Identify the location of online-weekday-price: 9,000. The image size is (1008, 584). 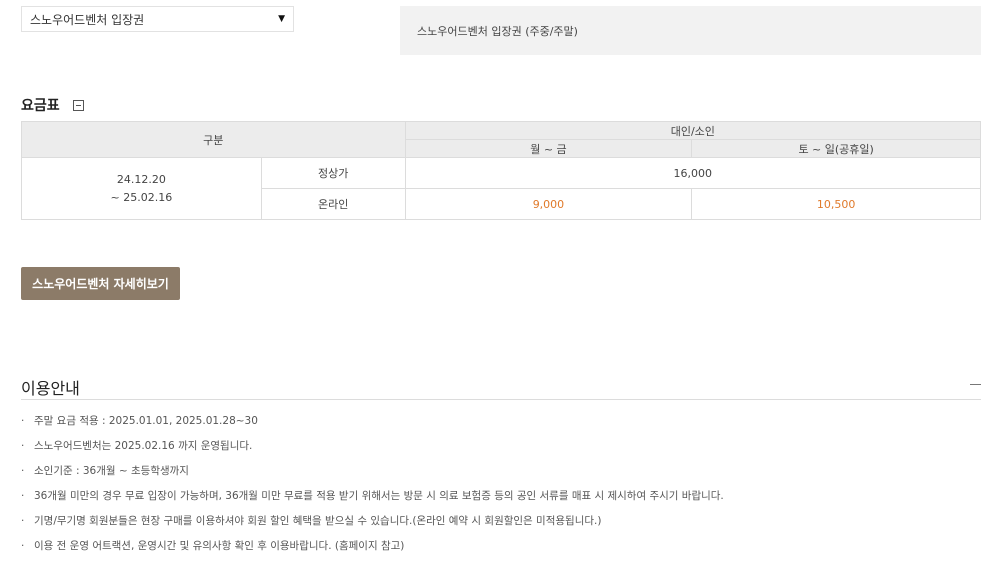
(548, 204).